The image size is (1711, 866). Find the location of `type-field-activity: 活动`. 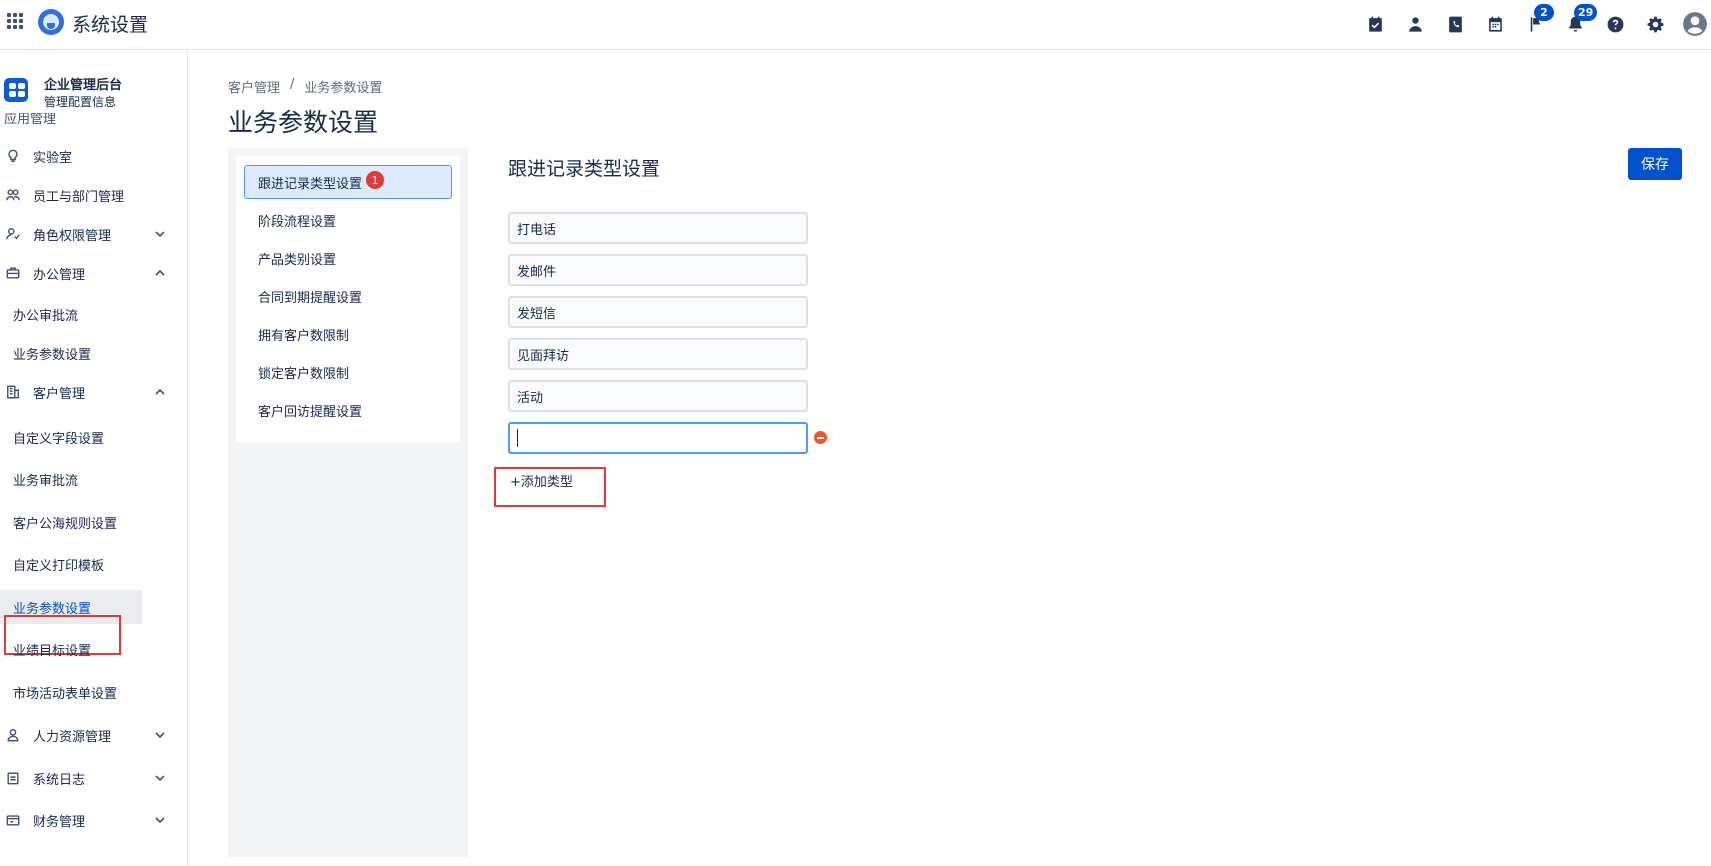

type-field-activity: 活动 is located at coordinates (658, 396).